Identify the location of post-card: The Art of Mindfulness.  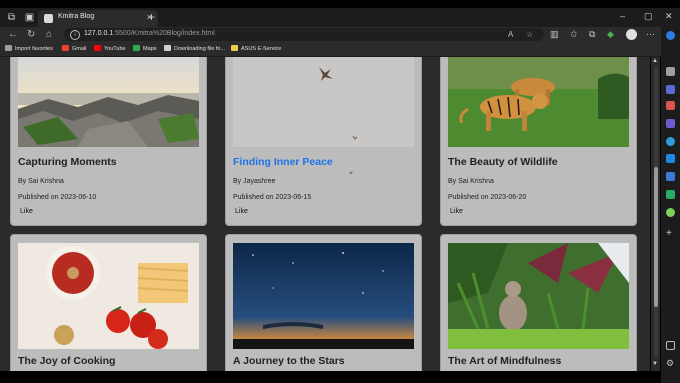
(538, 303).